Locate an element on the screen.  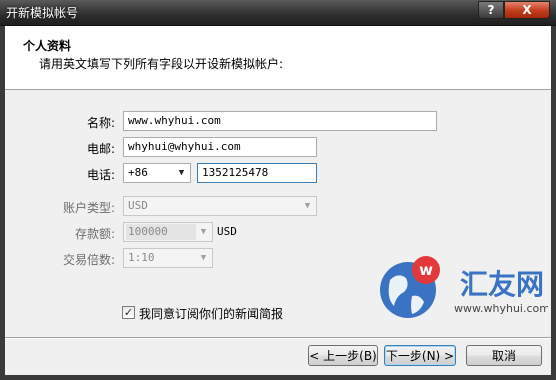
newsletter-label: 我同意订阅你们的新闻简报 is located at coordinates (211, 314).